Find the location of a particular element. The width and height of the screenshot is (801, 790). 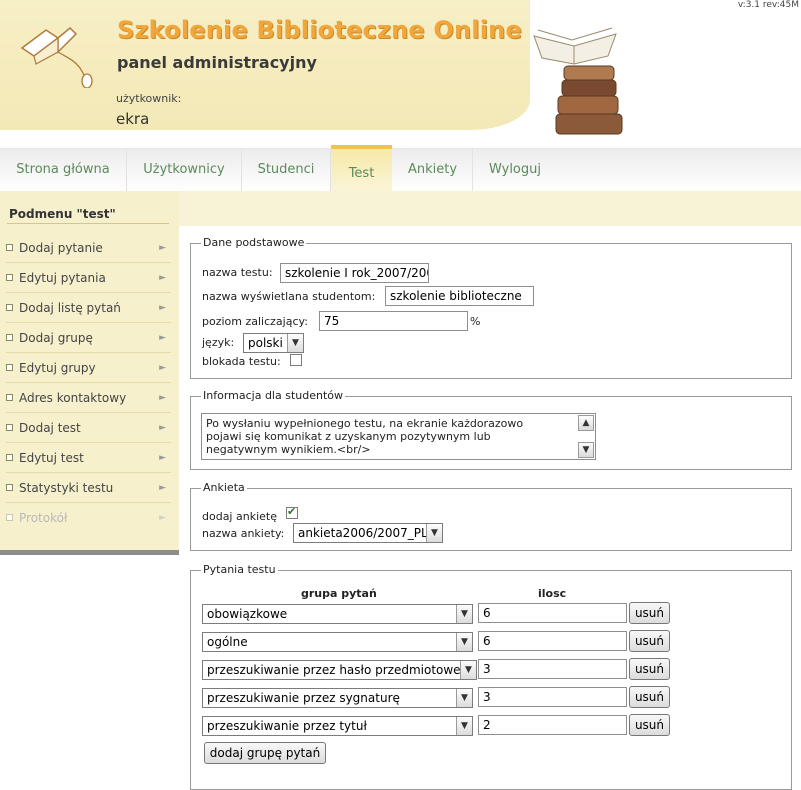

sidebar-item-dodaj-pytanie: Dodaj pytanie ► is located at coordinates (88, 248).